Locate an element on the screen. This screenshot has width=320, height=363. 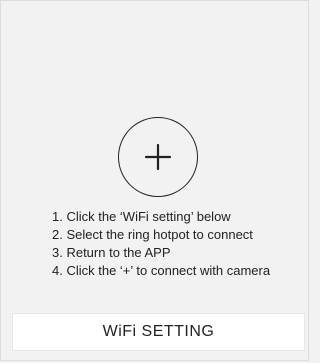
instruction-step-4: 4. Click the ‘+’ to connect with camera is located at coordinates (161, 270).